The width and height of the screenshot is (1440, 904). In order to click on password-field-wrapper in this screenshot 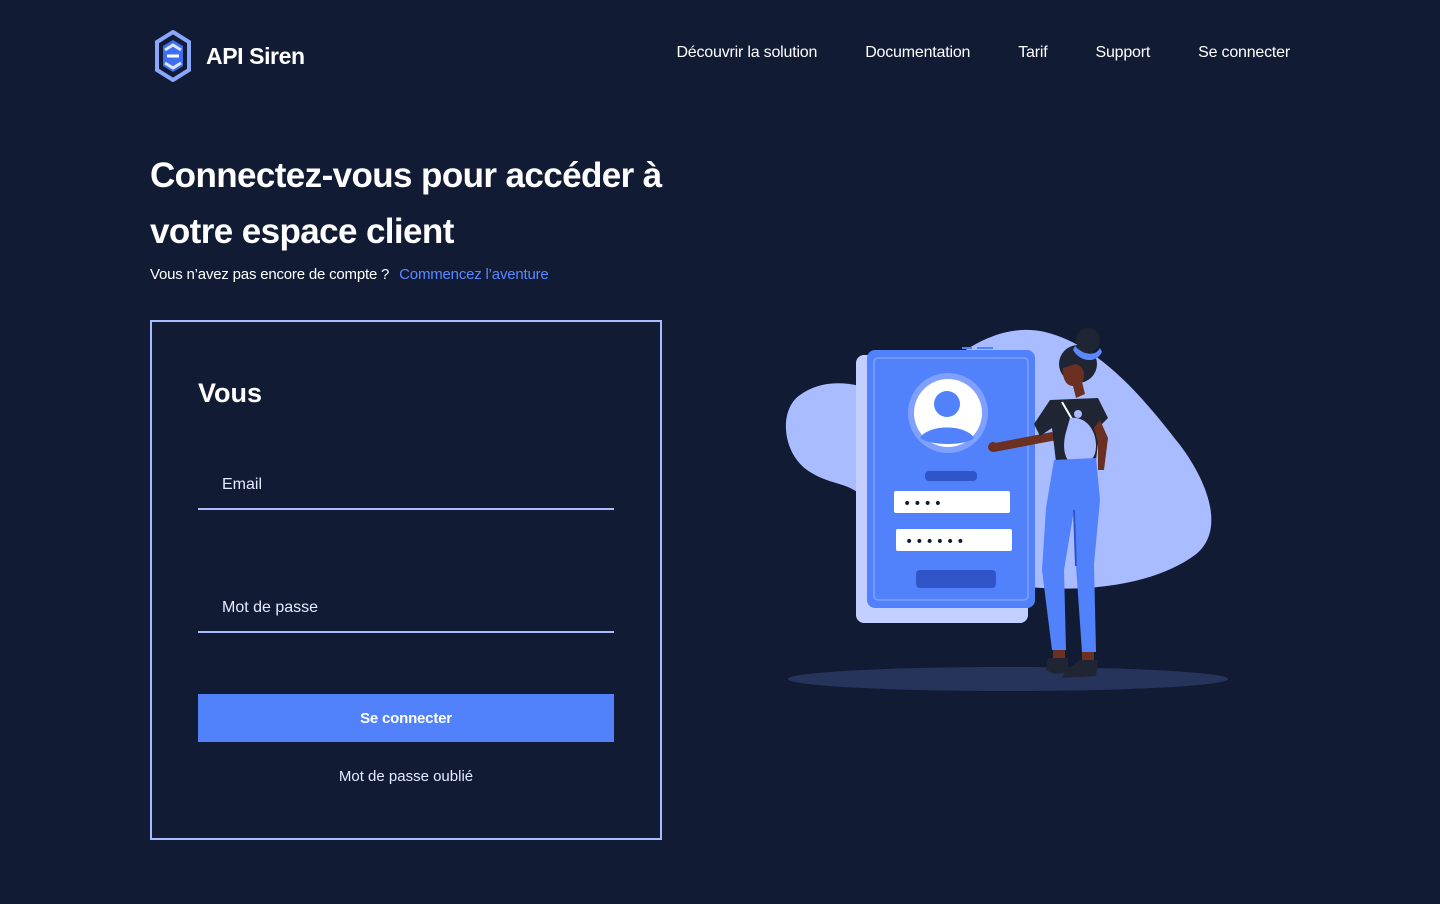, I will do `click(406, 606)`.